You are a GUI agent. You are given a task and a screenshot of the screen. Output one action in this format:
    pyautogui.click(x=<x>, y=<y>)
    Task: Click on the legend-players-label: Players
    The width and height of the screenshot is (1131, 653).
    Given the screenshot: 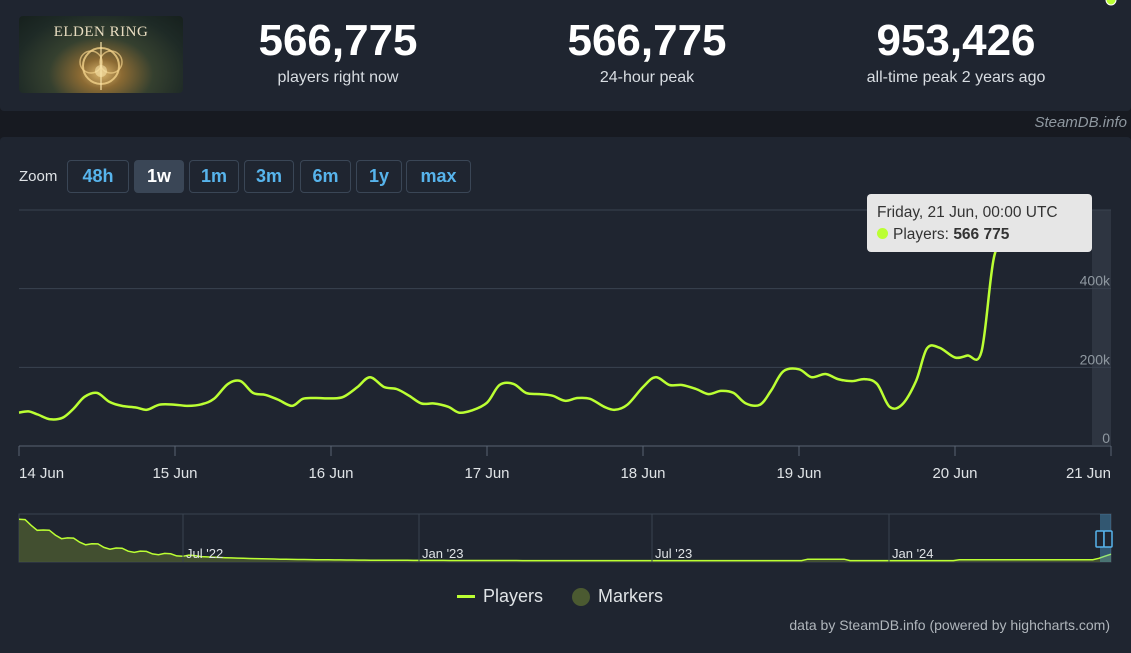 What is the action you would take?
    pyautogui.click(x=513, y=596)
    